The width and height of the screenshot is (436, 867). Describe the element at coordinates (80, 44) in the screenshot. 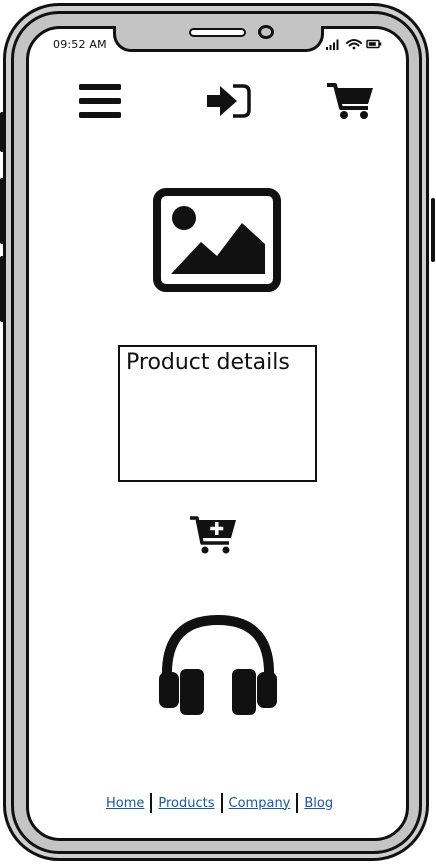

I see `status-time: 09:52 AM` at that location.